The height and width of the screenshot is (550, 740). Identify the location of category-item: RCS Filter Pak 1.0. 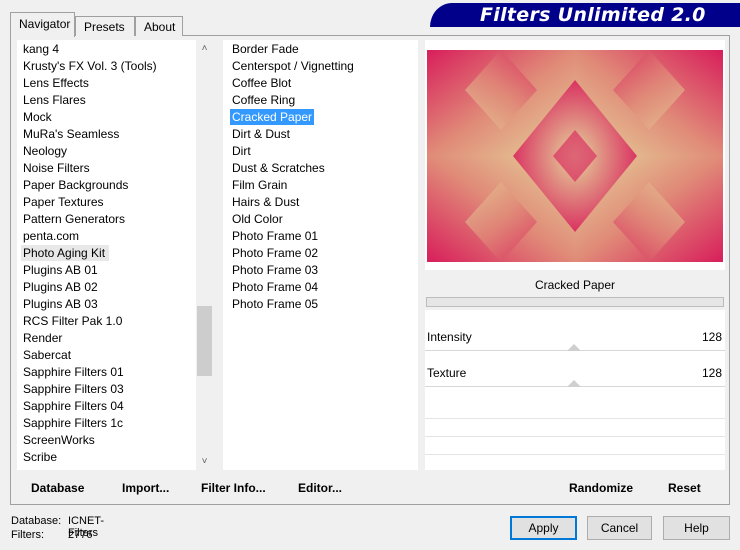
(72, 321).